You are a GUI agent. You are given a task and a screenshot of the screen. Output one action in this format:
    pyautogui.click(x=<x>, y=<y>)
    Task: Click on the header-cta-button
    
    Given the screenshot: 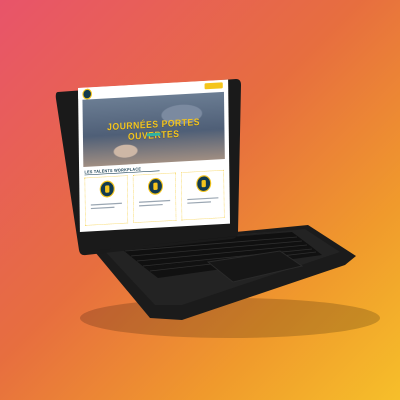 What is the action you would take?
    pyautogui.click(x=213, y=86)
    